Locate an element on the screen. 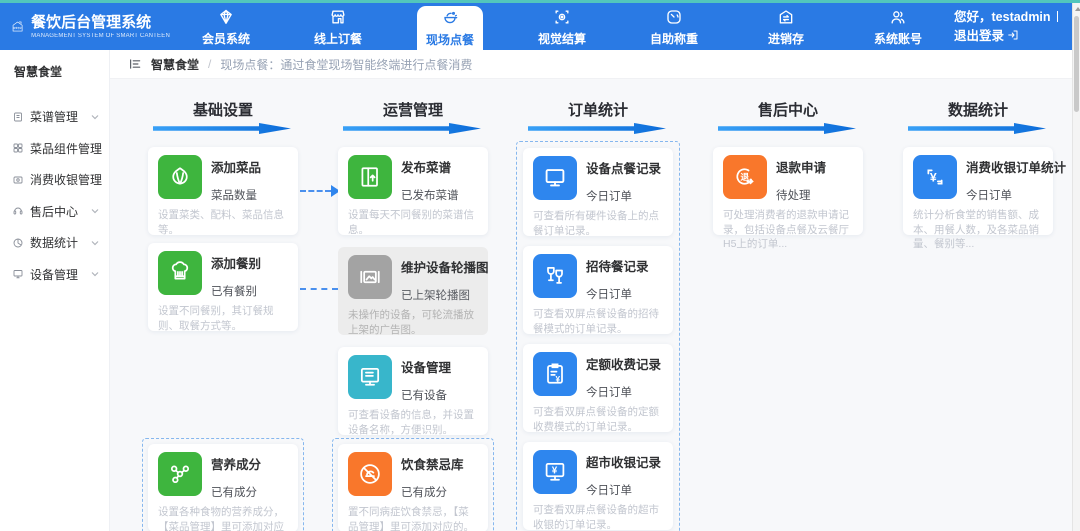 The image size is (1080, 531). nav-item-inventory: 进销存 is located at coordinates (786, 26).